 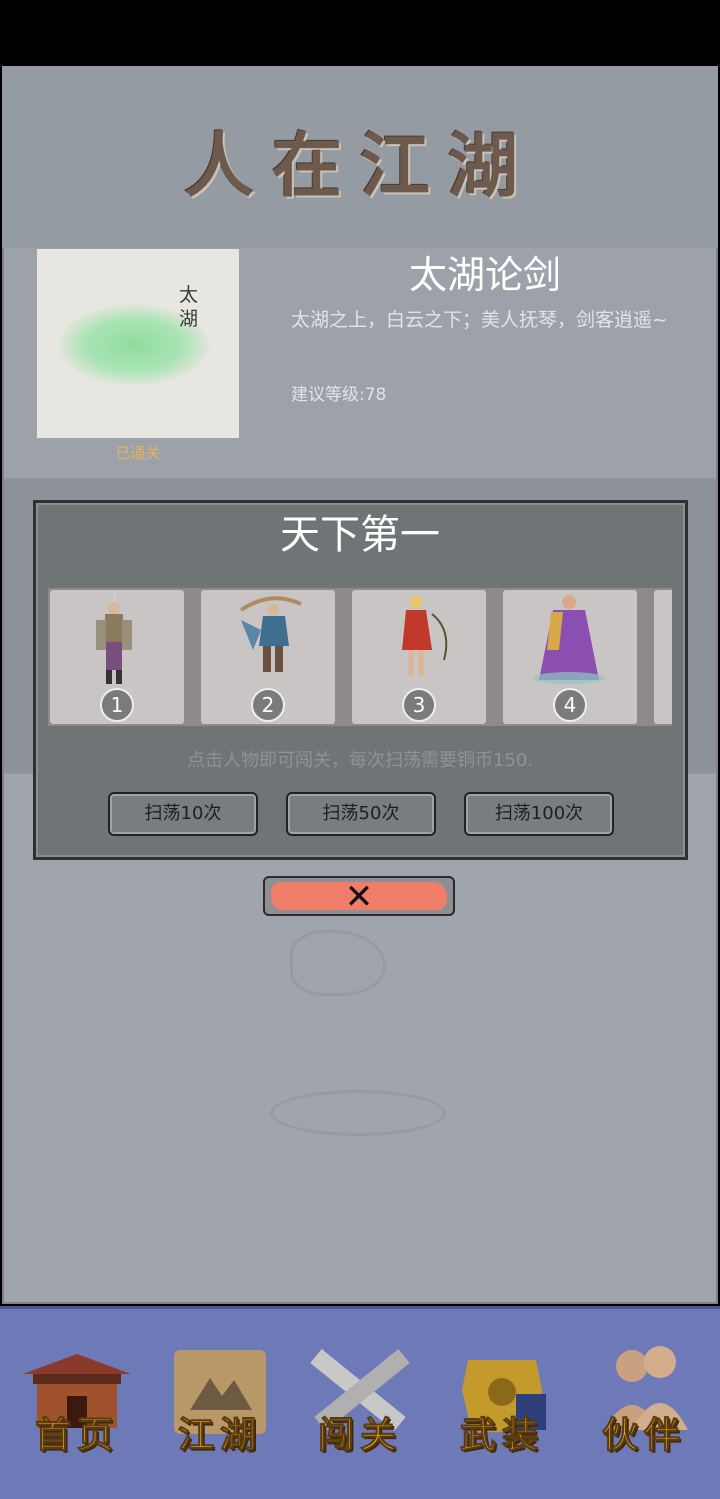 I want to click on opponent-carousel: 1 2 3 4, so click(x=360, y=657).